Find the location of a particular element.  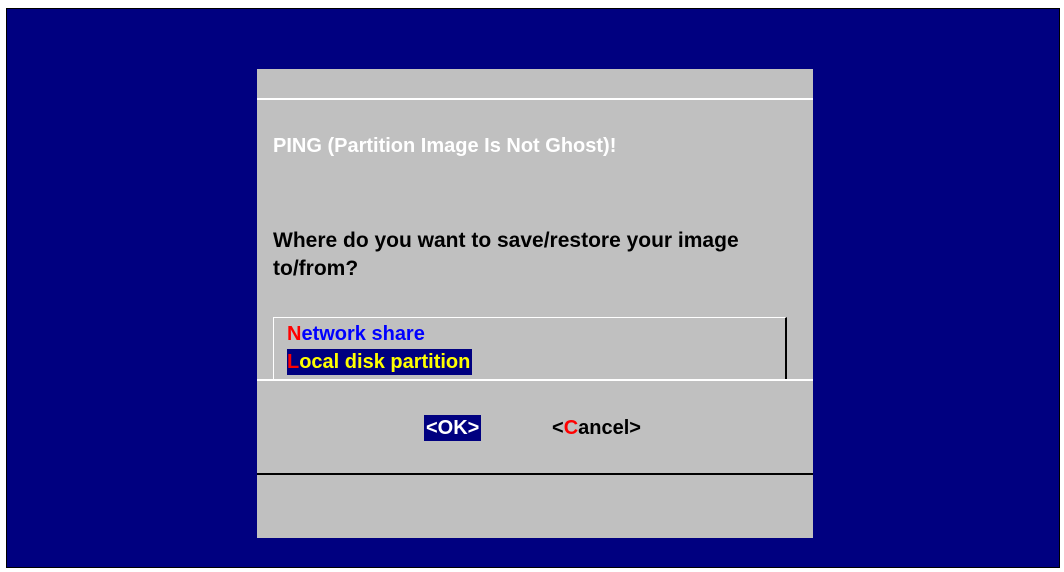

menu-item-hotkey: N is located at coordinates (294, 334).